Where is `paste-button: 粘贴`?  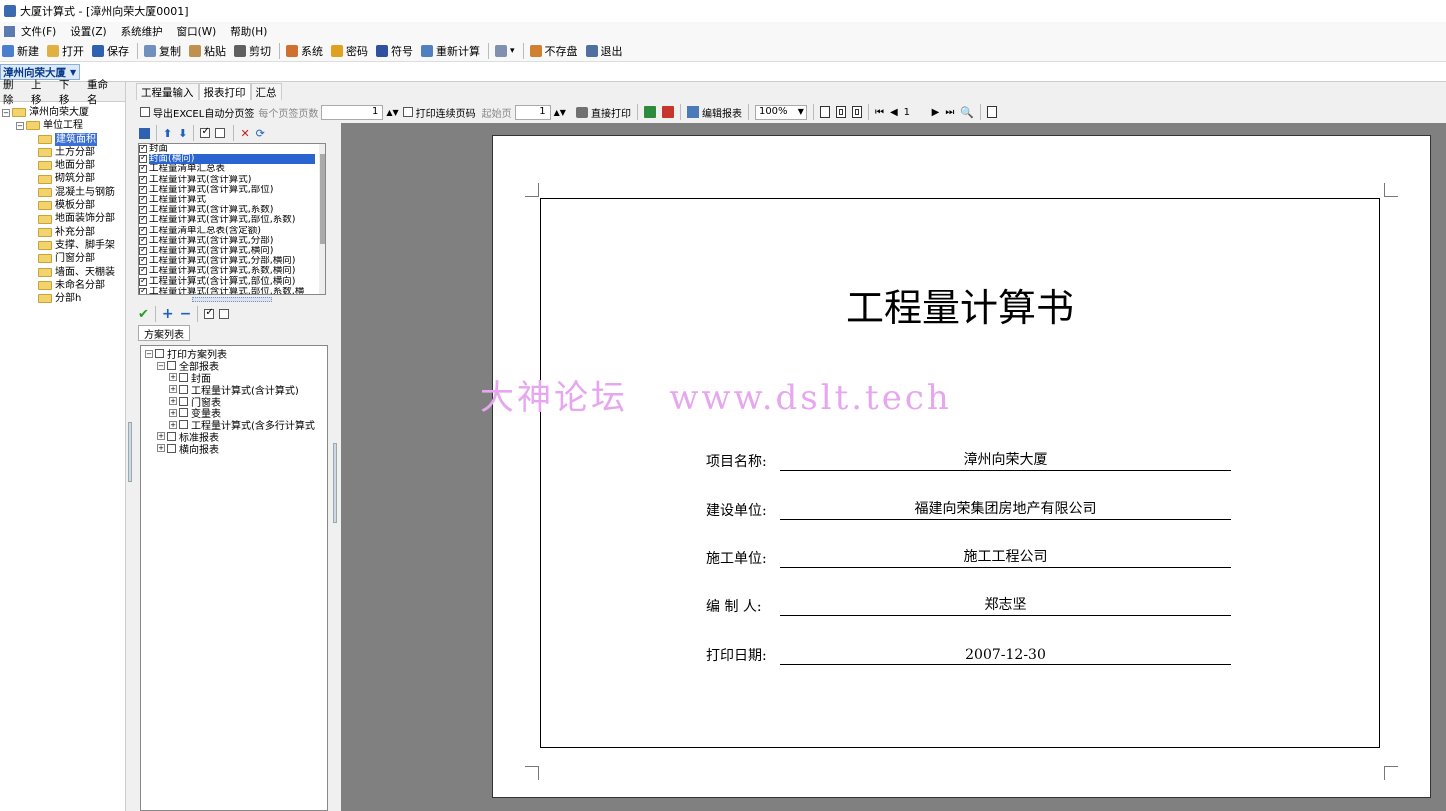 paste-button: 粘贴 is located at coordinates (207, 51).